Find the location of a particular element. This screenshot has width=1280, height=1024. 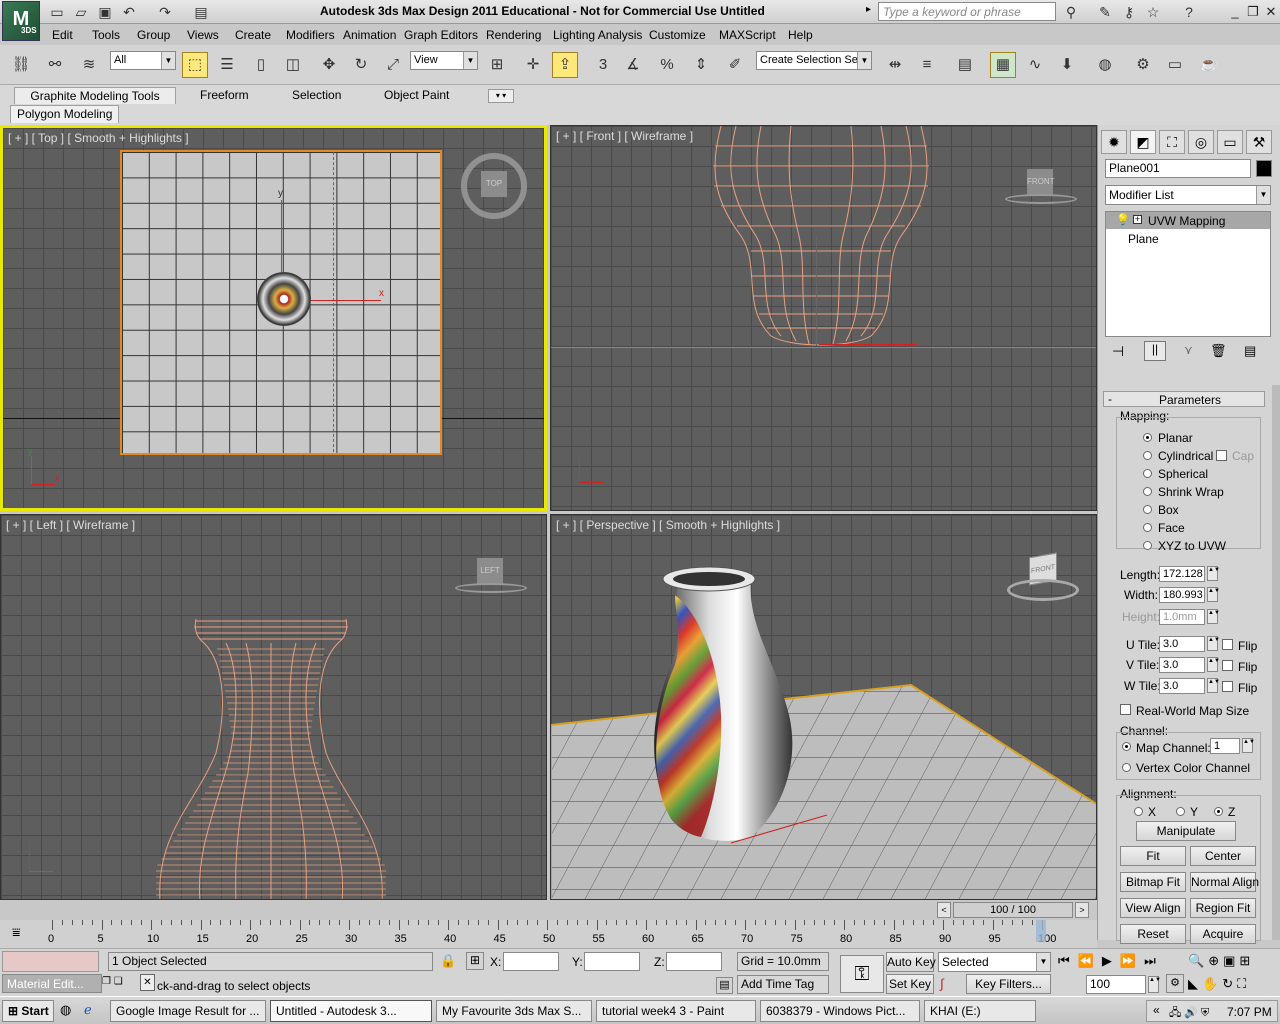

show-desktop-icon: ◍ is located at coordinates (65, 1010).